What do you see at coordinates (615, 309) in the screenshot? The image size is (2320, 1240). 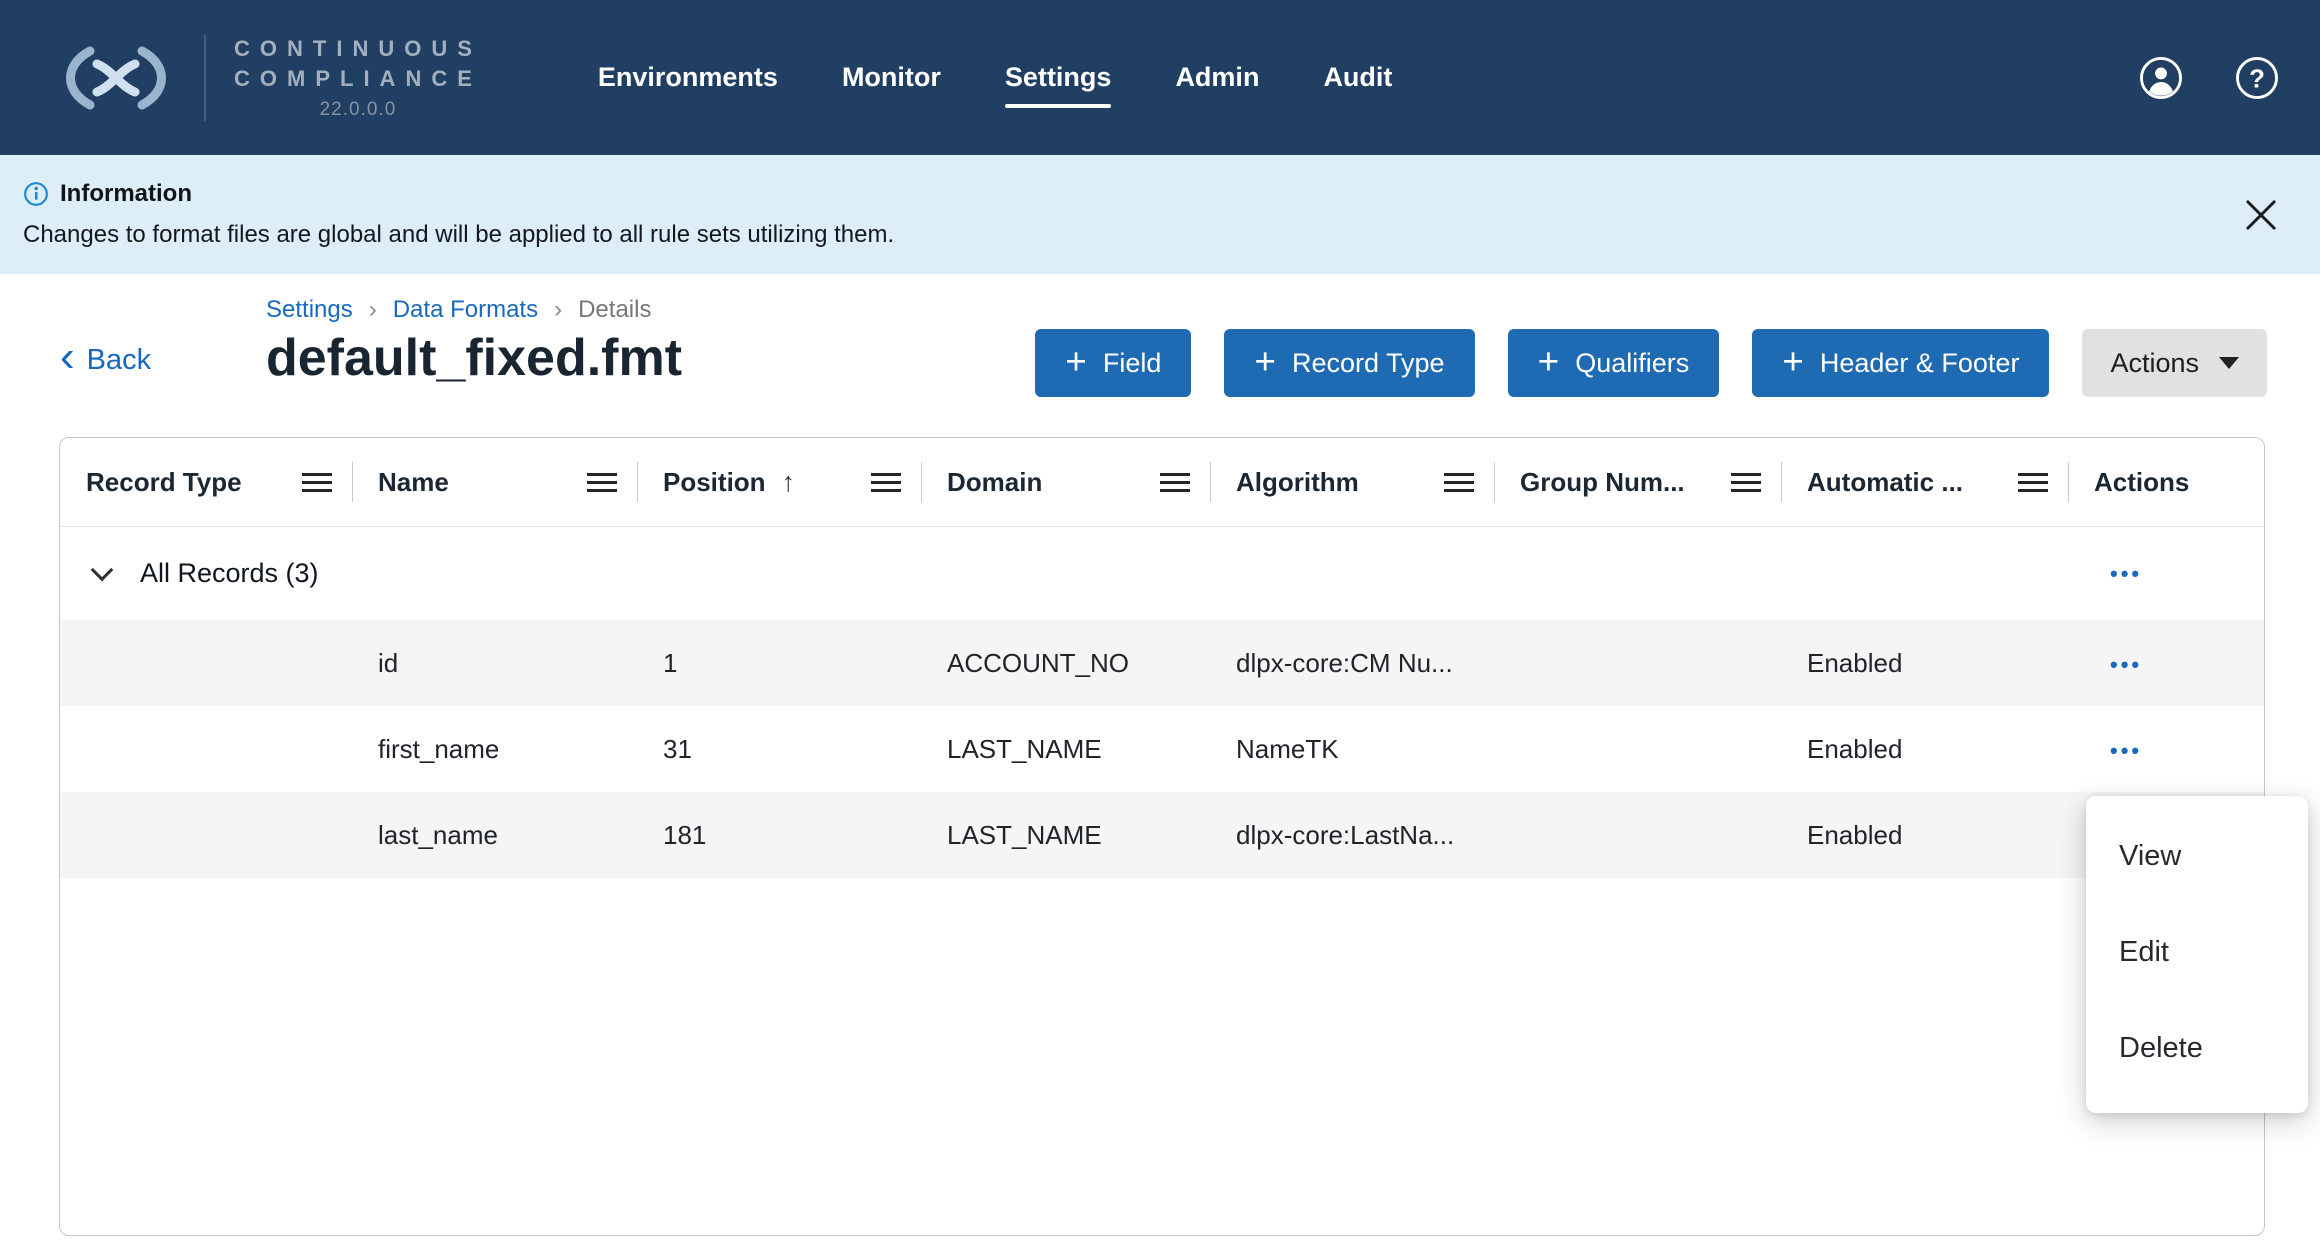 I see `breadcrumb-current: Details` at bounding box center [615, 309].